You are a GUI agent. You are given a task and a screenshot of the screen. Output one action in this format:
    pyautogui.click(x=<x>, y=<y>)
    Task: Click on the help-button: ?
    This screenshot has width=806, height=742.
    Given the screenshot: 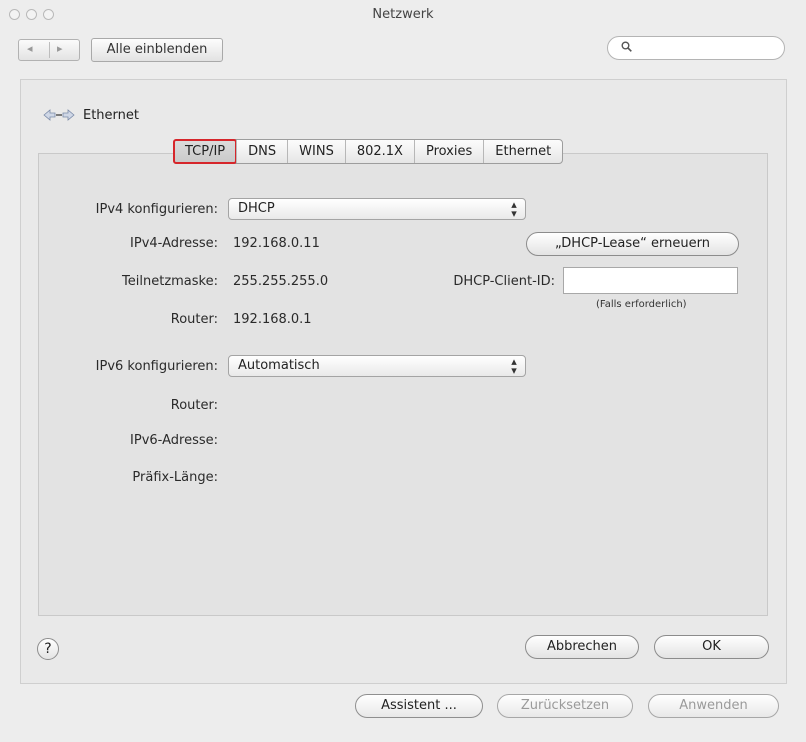 What is the action you would take?
    pyautogui.click(x=48, y=649)
    